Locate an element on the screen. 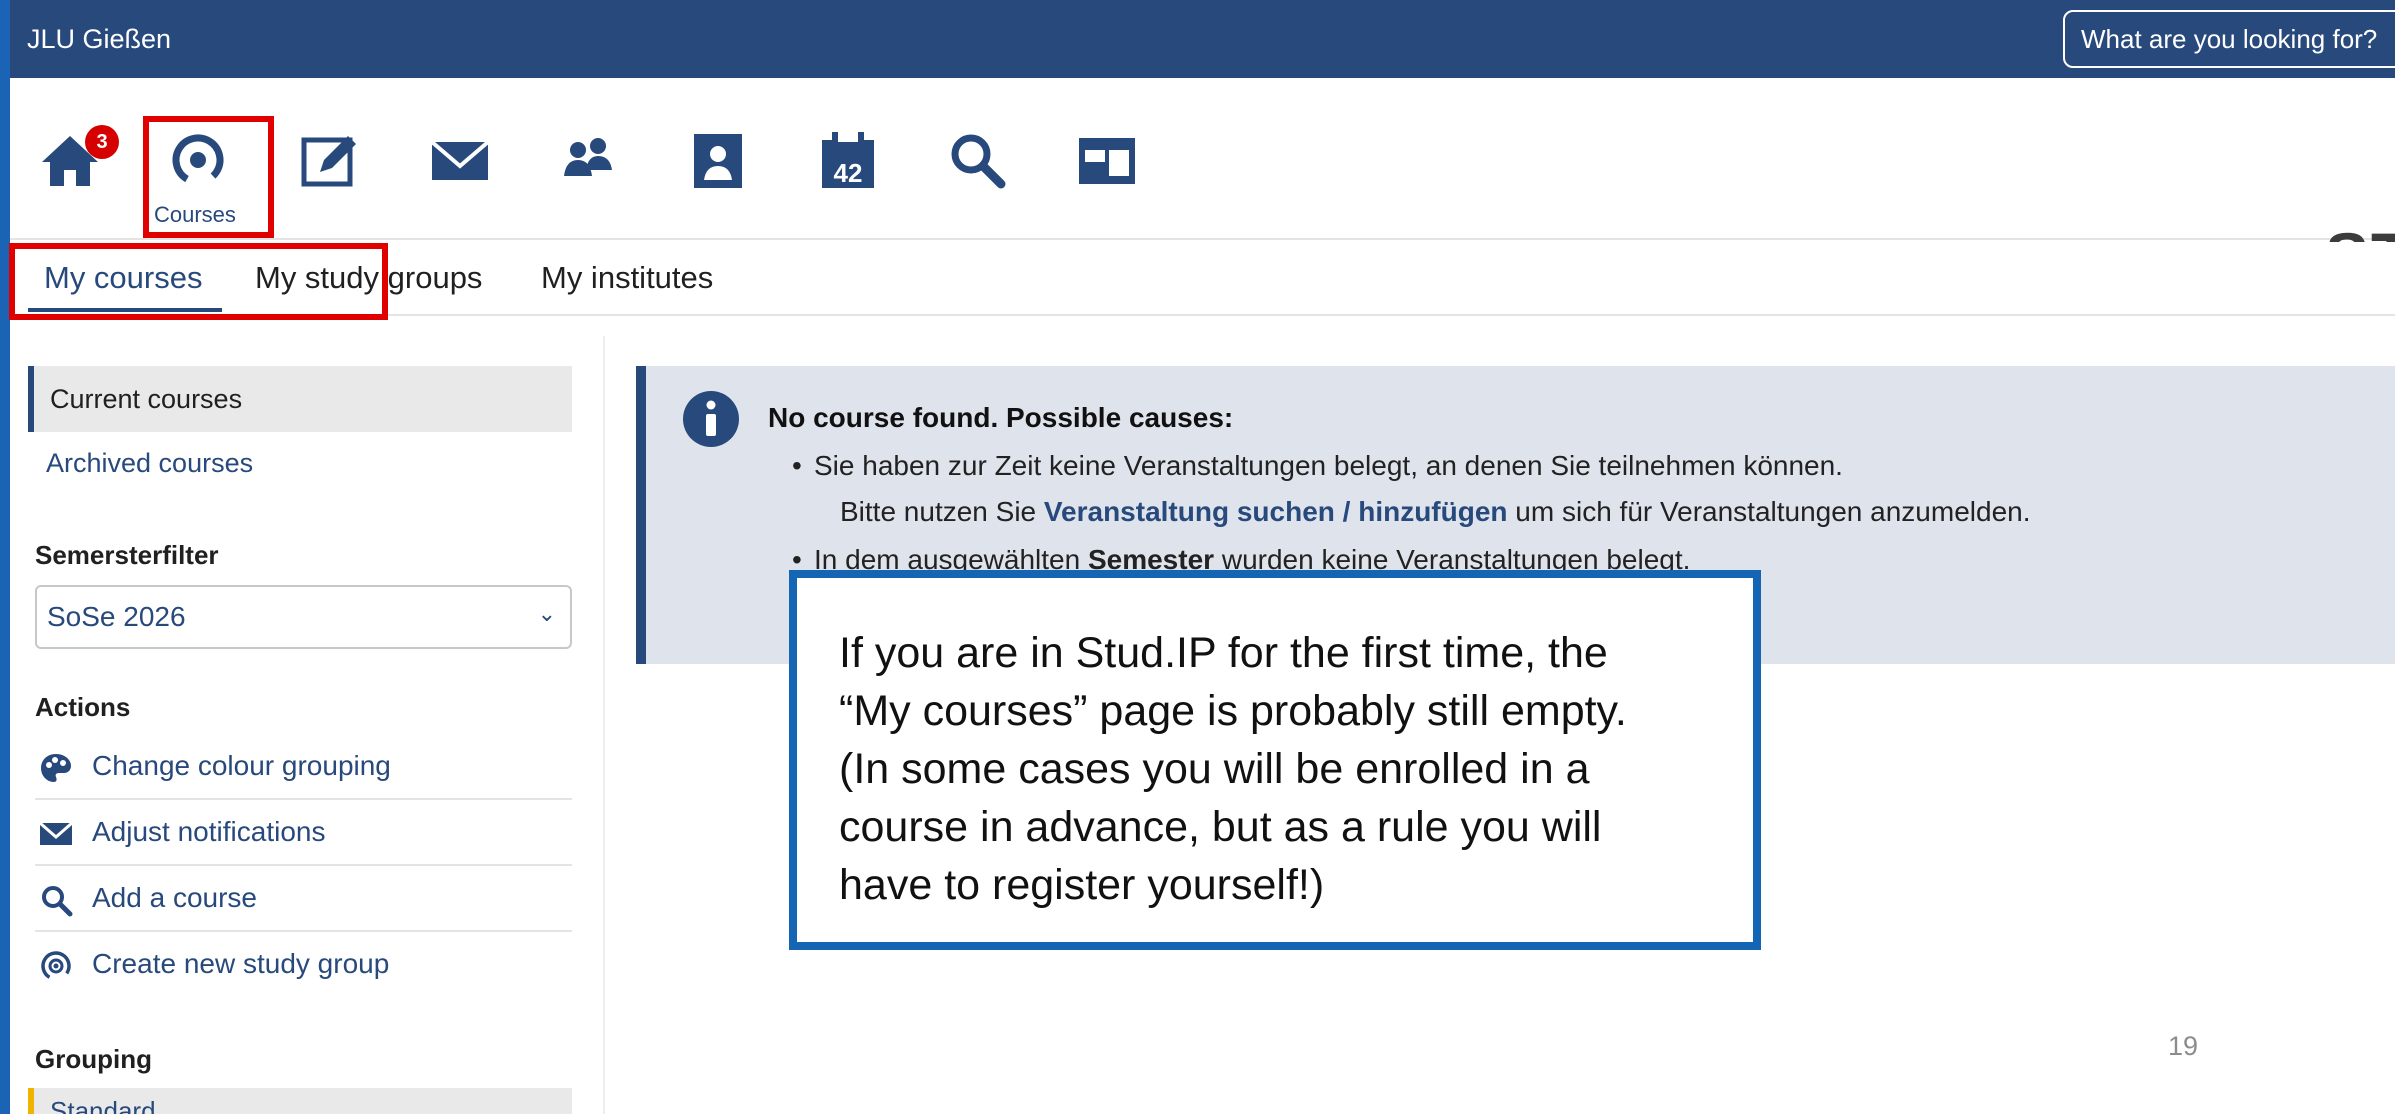  sidebar-divider is located at coordinates (604, 725).